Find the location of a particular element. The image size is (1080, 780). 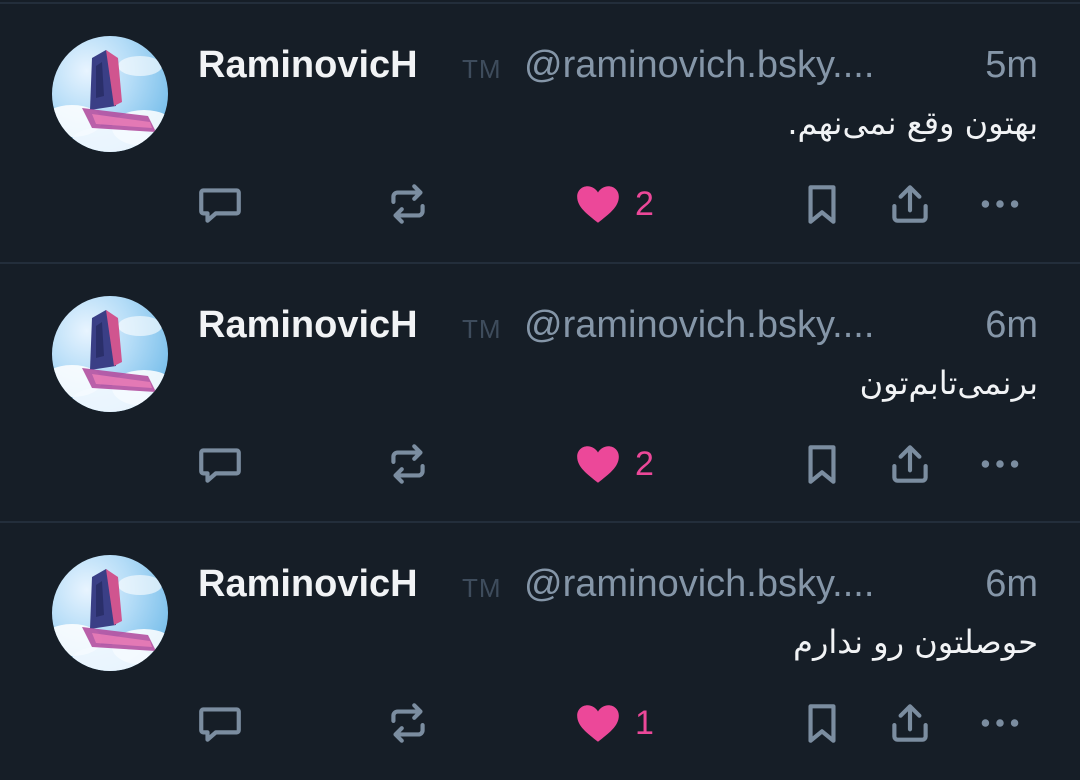

post-actions: 1 is located at coordinates (615, 725).